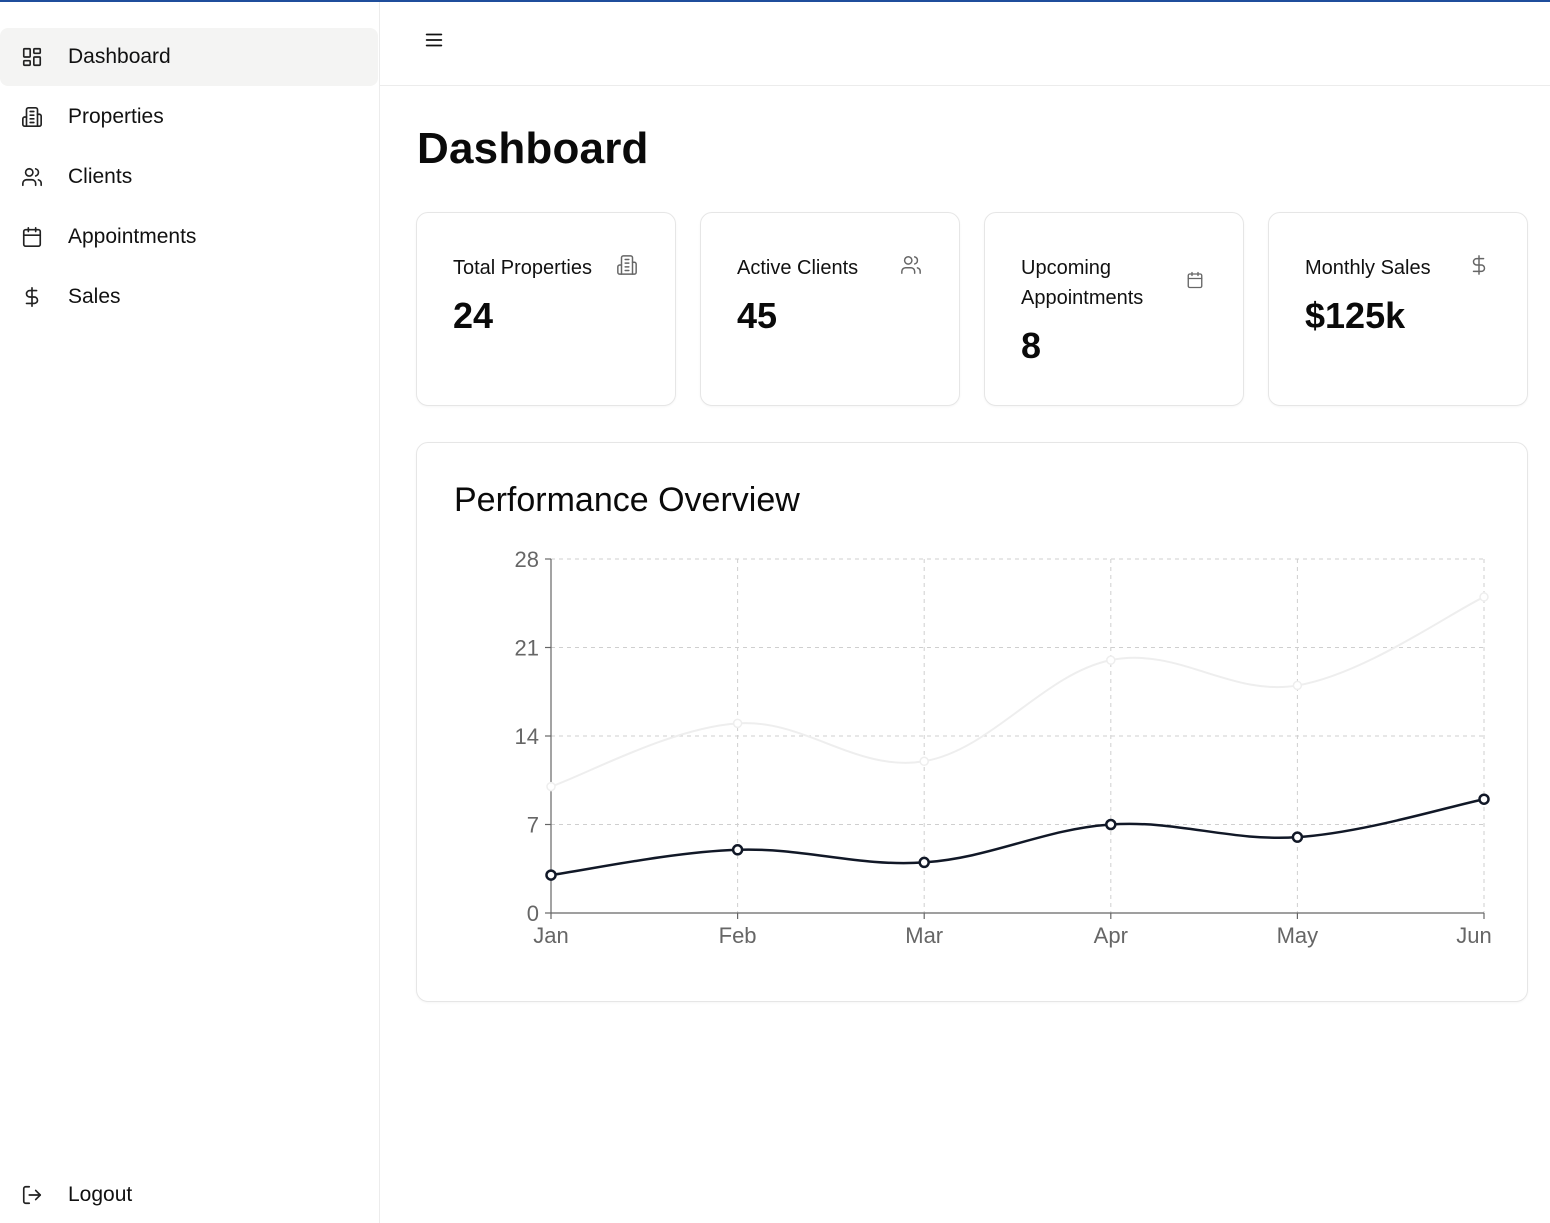 This screenshot has height=1223, width=1550. Describe the element at coordinates (1111, 935) in the screenshot. I see `x-tick-label: Apr` at that location.